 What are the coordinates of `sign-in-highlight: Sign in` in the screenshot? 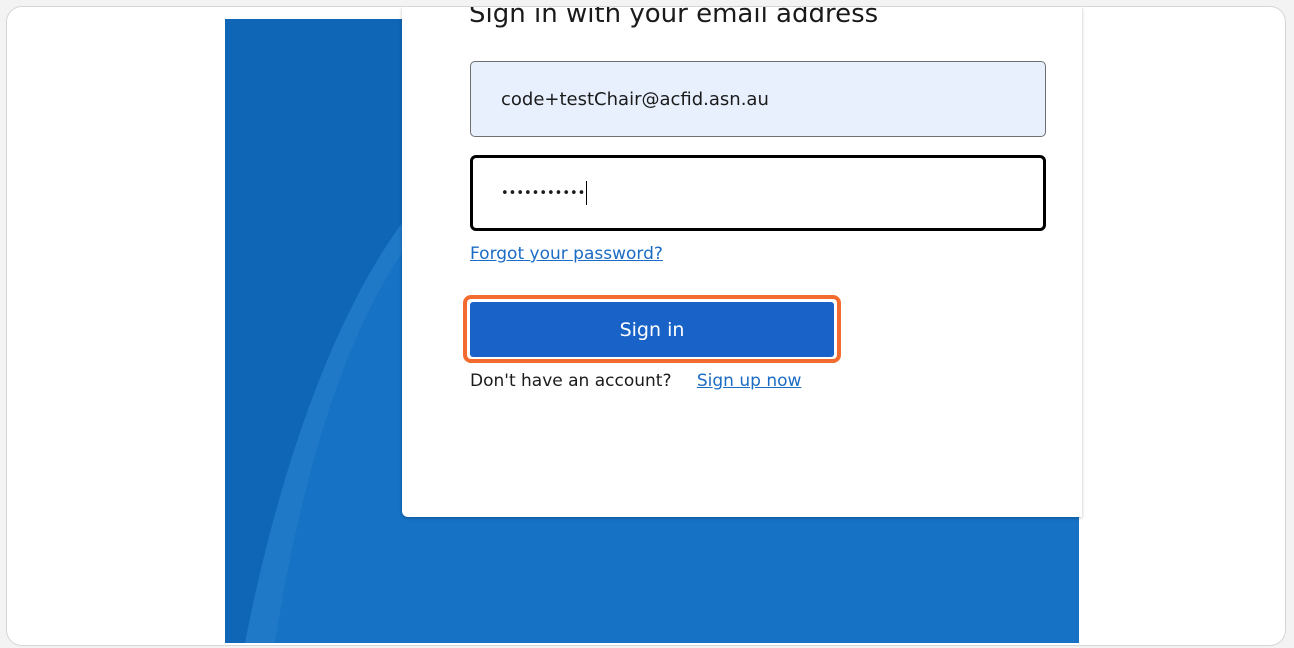 It's located at (652, 329).